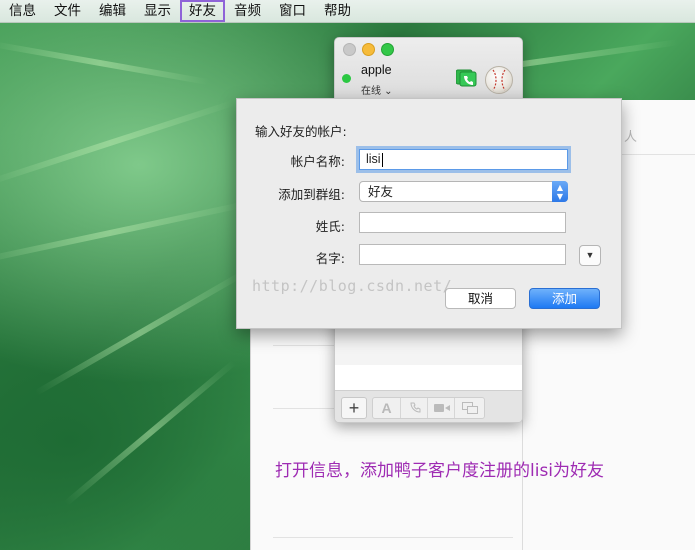 The height and width of the screenshot is (550, 695). Describe the element at coordinates (631, 137) in the screenshot. I see `background-text: 人` at that location.